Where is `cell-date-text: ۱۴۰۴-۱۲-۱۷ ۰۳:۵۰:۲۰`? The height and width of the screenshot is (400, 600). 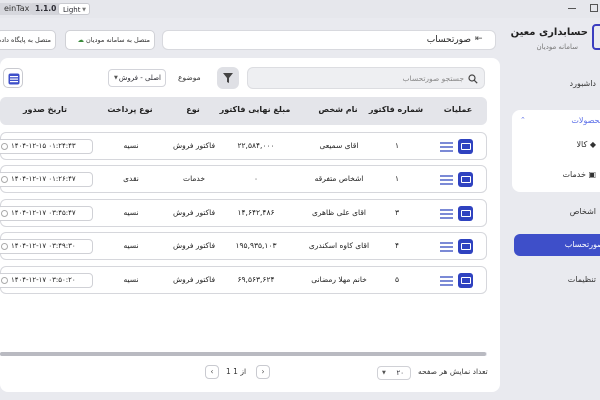 cell-date-text: ۱۴۰۴-۱۲-۱۷ ۰۳:۵۰:۲۰ is located at coordinates (43, 280).